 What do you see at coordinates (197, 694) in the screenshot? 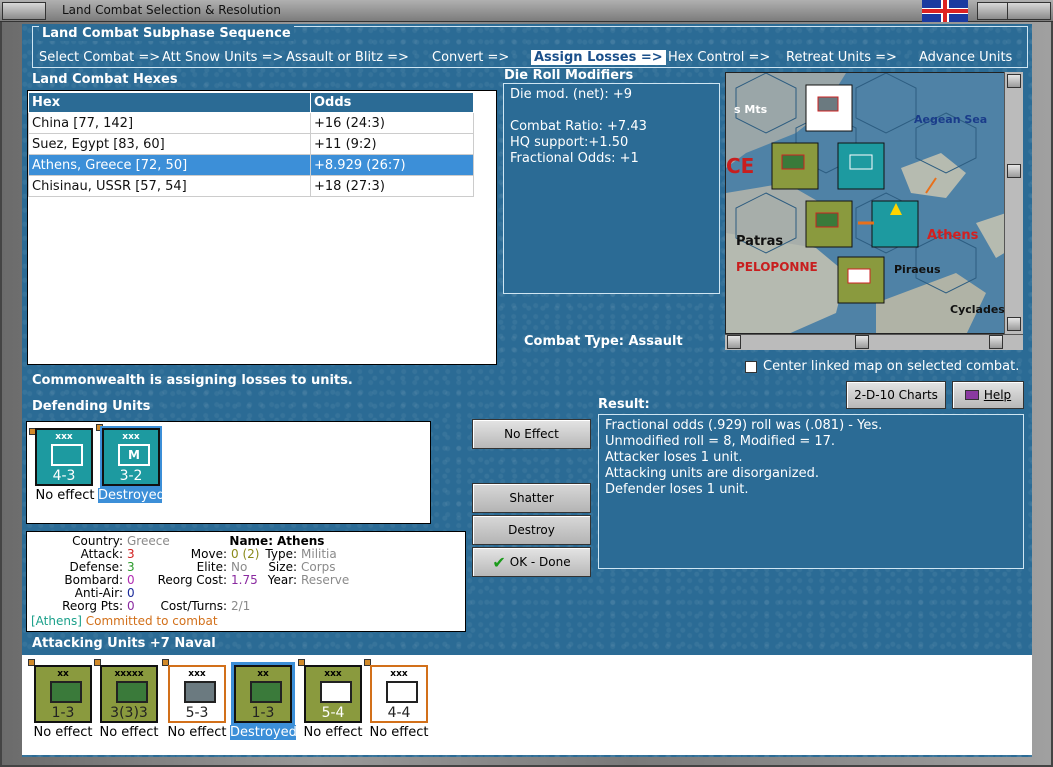
I see `unit-counter: xxx 5-3` at bounding box center [197, 694].